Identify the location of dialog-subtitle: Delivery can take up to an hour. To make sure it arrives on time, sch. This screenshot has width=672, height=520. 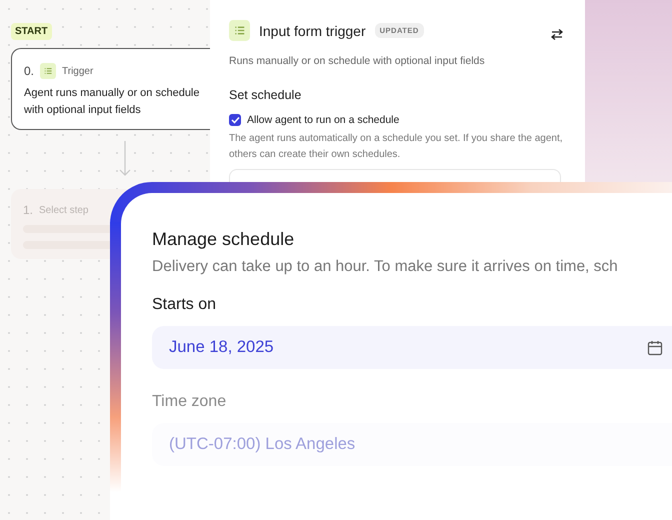
(385, 267).